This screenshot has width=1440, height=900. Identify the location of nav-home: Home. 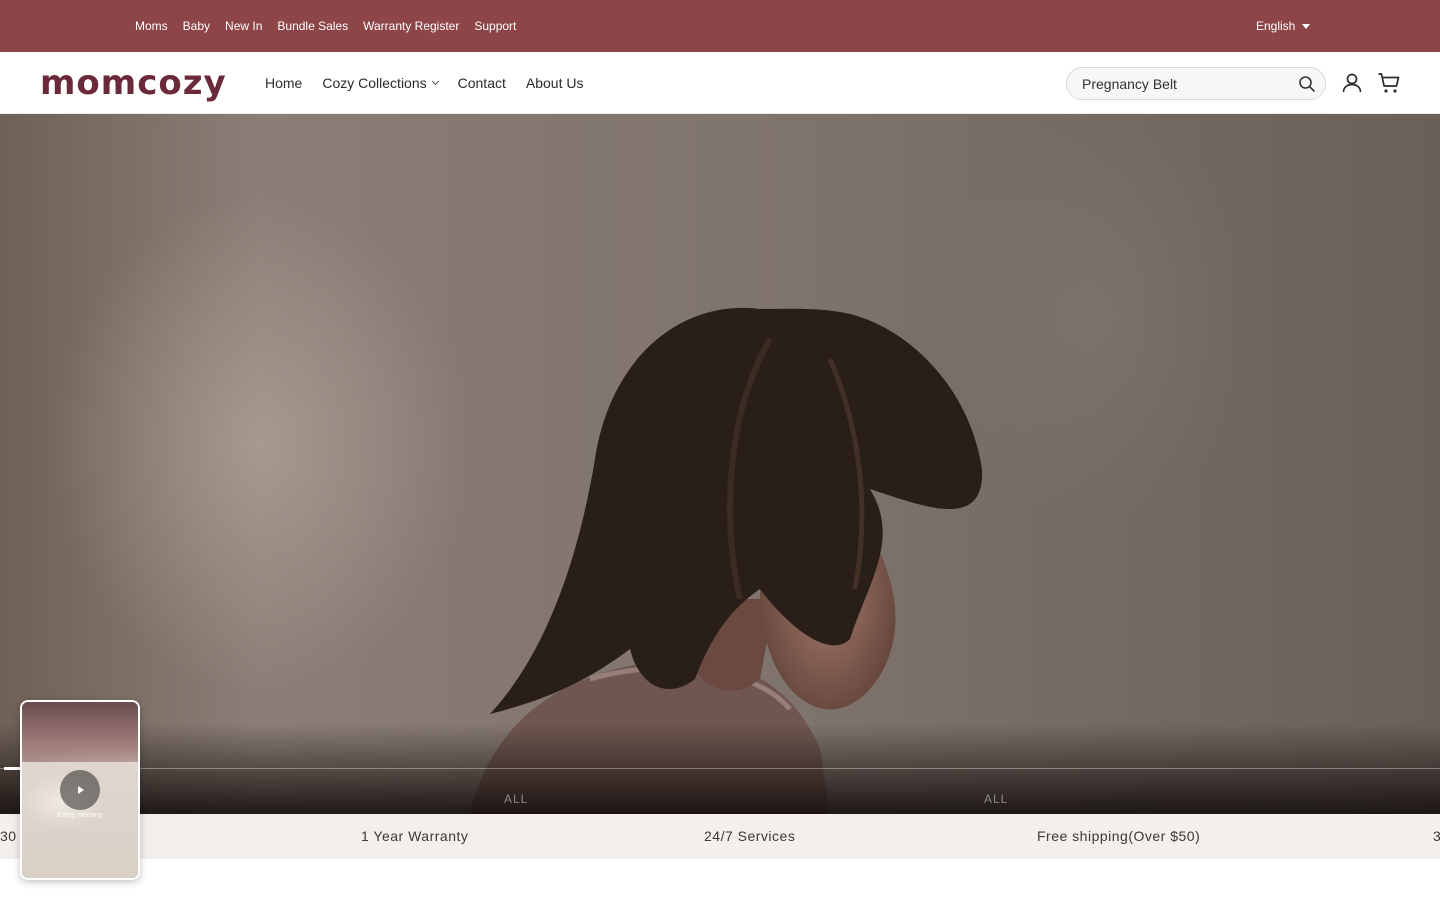
(283, 83).